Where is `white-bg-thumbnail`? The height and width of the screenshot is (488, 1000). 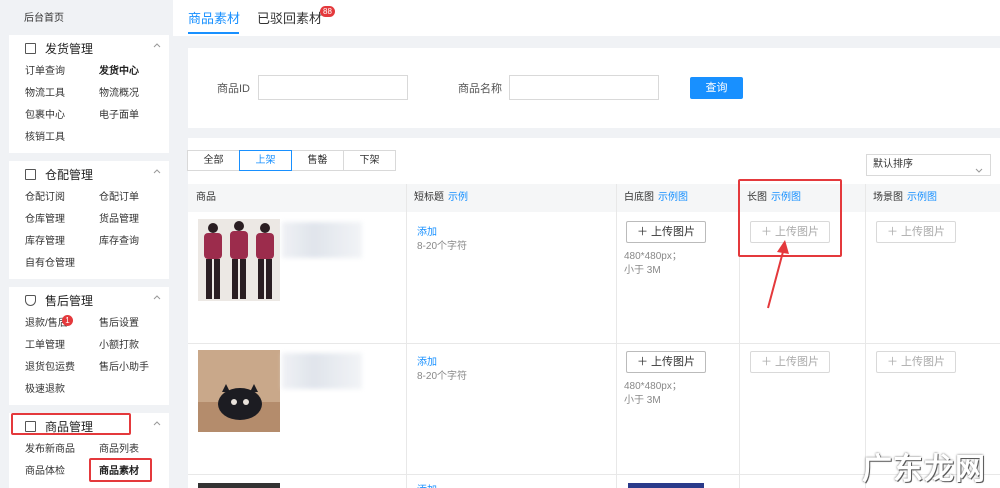
white-bg-thumbnail is located at coordinates (666, 485).